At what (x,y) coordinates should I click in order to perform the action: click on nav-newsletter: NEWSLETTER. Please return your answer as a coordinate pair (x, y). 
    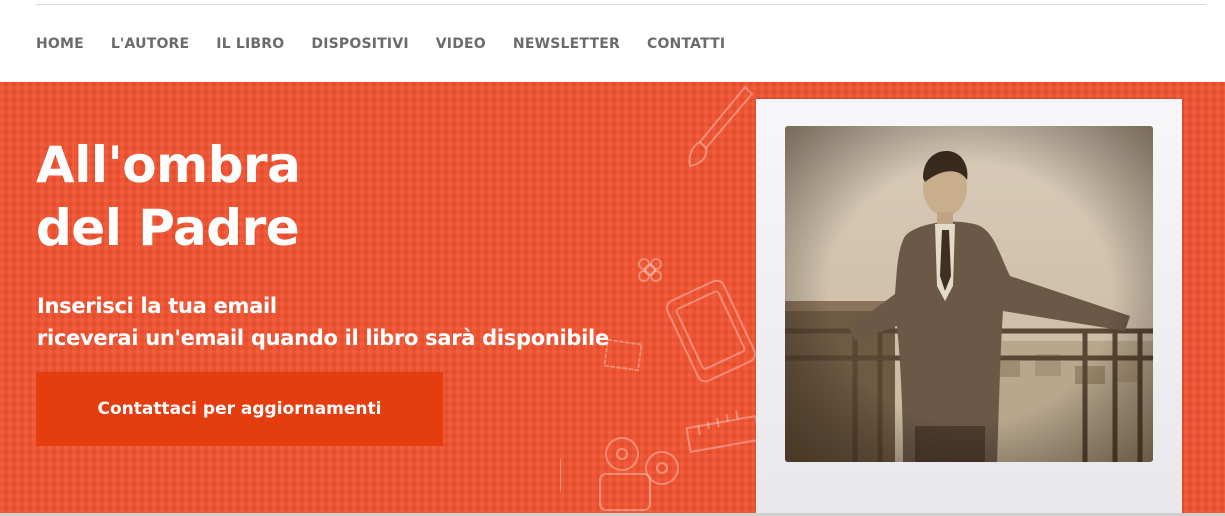
    Looking at the image, I should click on (566, 44).